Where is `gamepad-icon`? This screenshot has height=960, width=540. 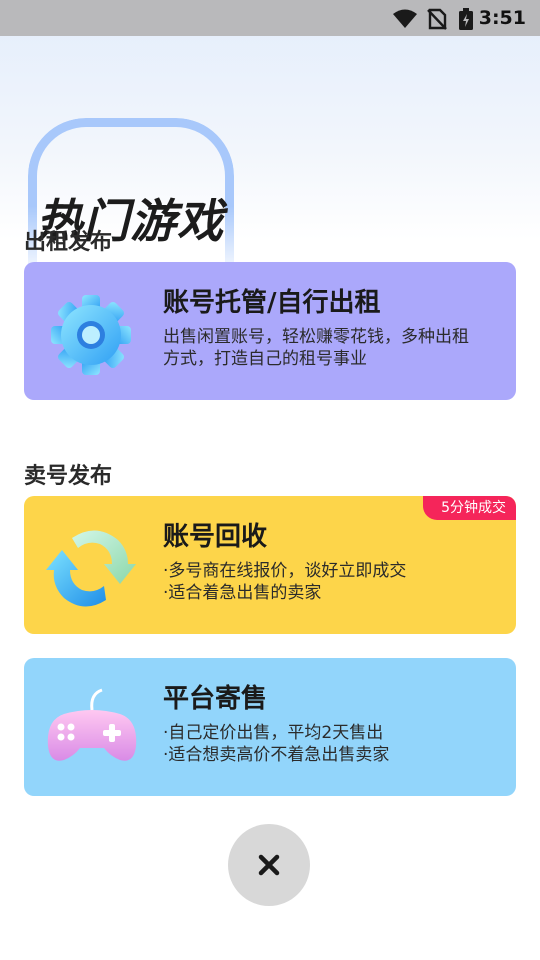
gamepad-icon is located at coordinates (92, 724).